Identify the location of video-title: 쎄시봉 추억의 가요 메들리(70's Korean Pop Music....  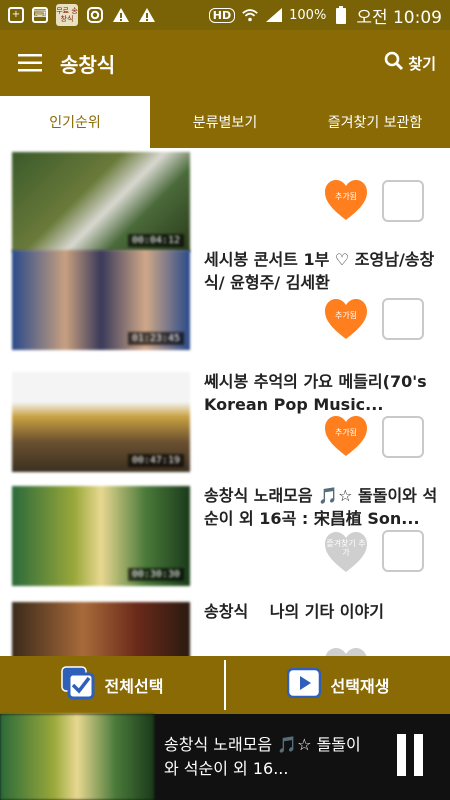
(322, 393).